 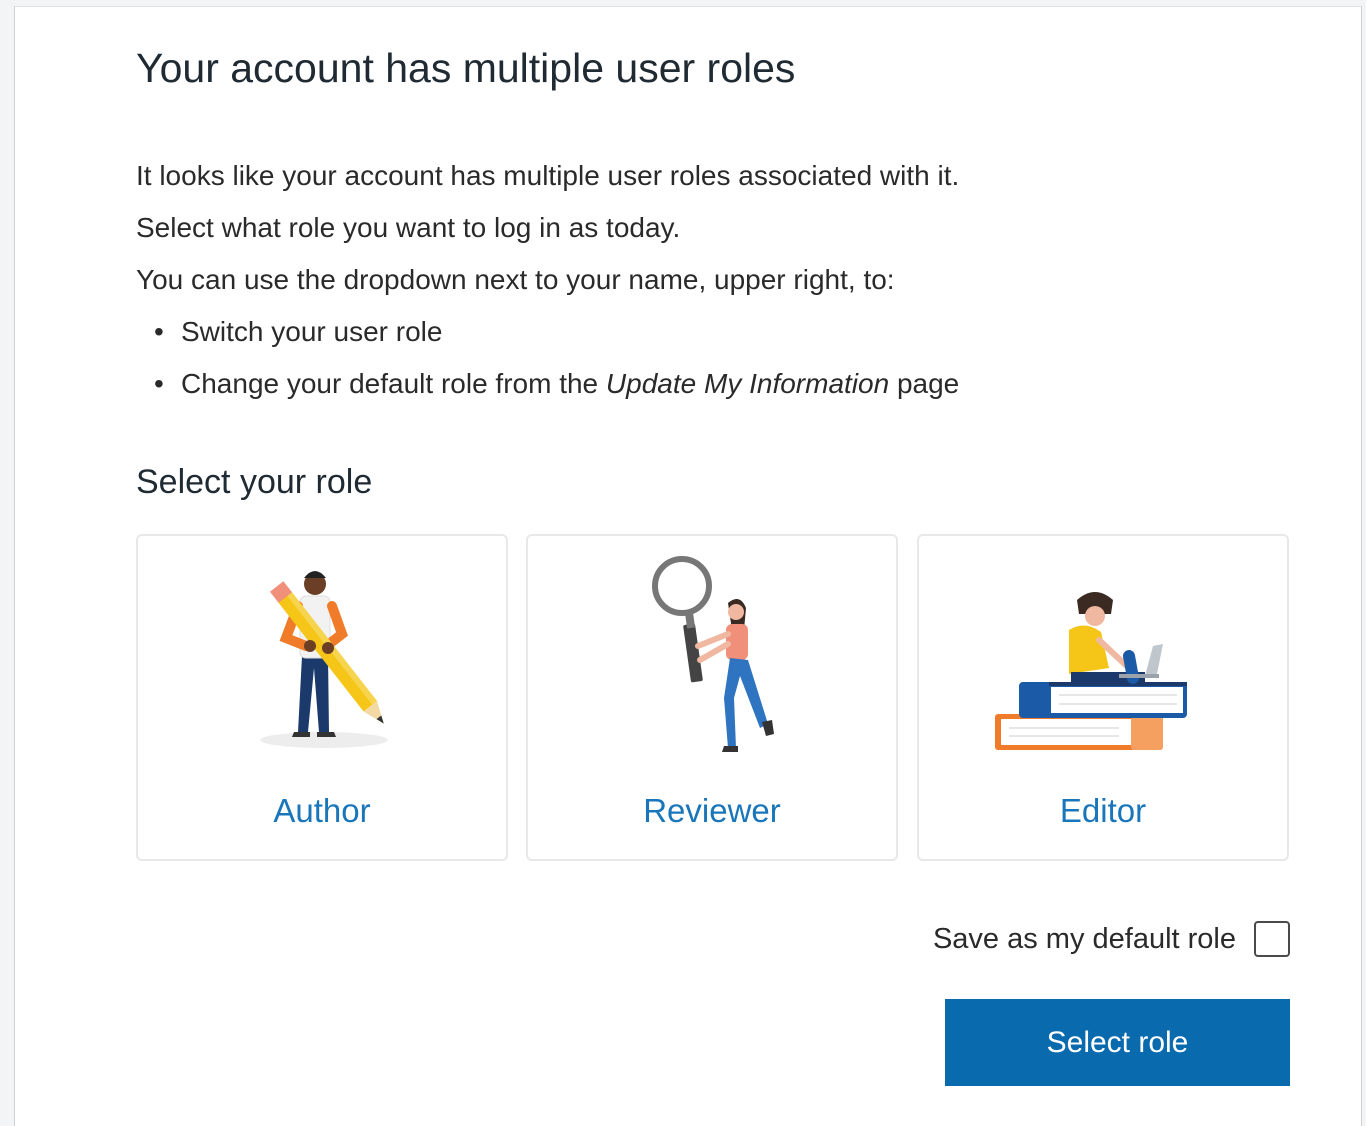 What do you see at coordinates (393, 383) in the screenshot?
I see `list-item-text: Change your default role from the` at bounding box center [393, 383].